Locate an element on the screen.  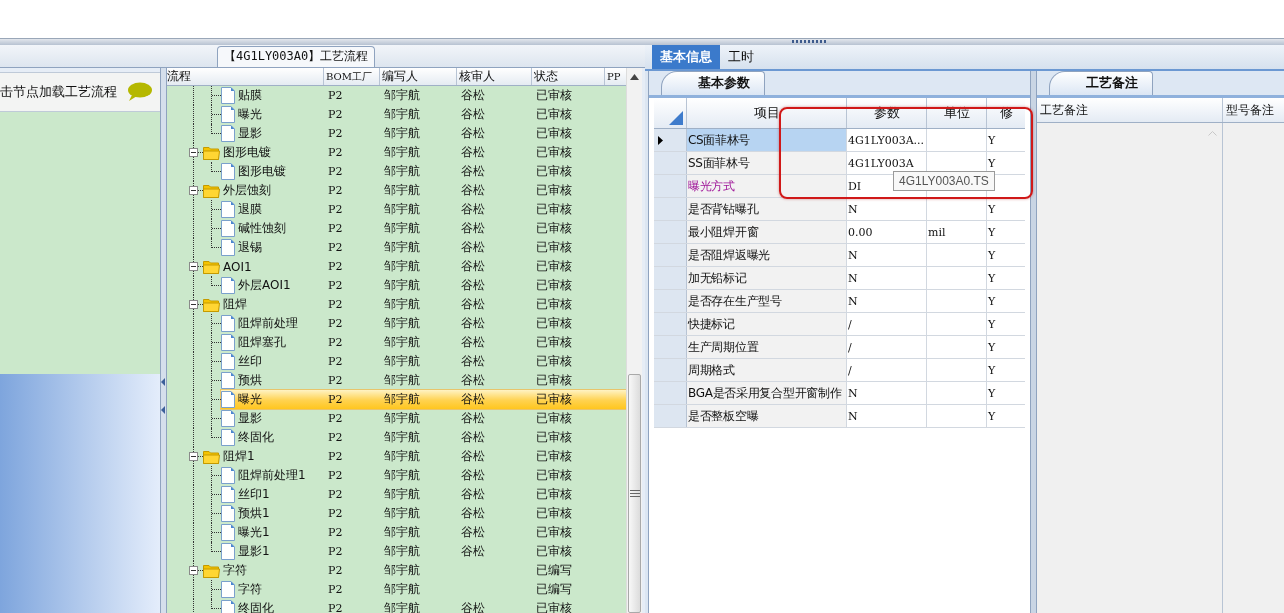
tab: 工艺备注 is located at coordinates (1101, 83).